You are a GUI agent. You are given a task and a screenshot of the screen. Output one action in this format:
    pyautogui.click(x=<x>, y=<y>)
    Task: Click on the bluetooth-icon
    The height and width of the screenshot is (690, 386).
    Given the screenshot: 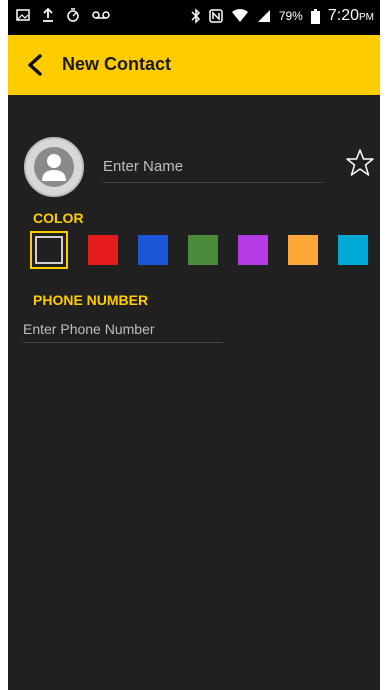 What is the action you would take?
    pyautogui.click(x=195, y=16)
    